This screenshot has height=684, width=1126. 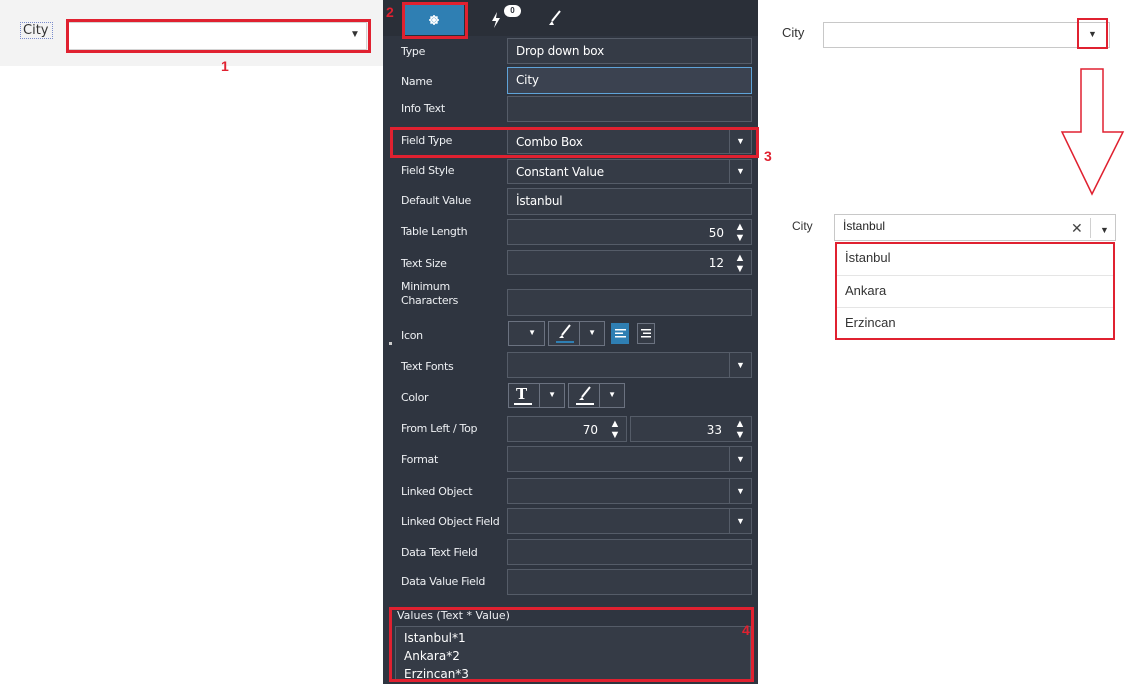 I want to click on align-left-button, so click(x=620, y=333).